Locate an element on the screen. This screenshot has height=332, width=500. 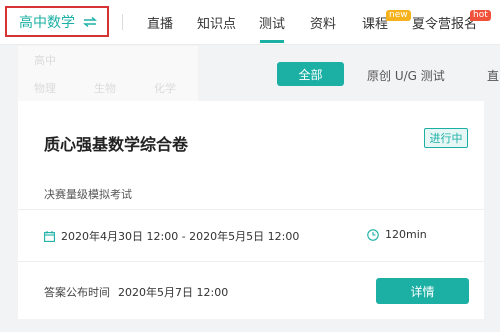
active-tab-indicator is located at coordinates (272, 41).